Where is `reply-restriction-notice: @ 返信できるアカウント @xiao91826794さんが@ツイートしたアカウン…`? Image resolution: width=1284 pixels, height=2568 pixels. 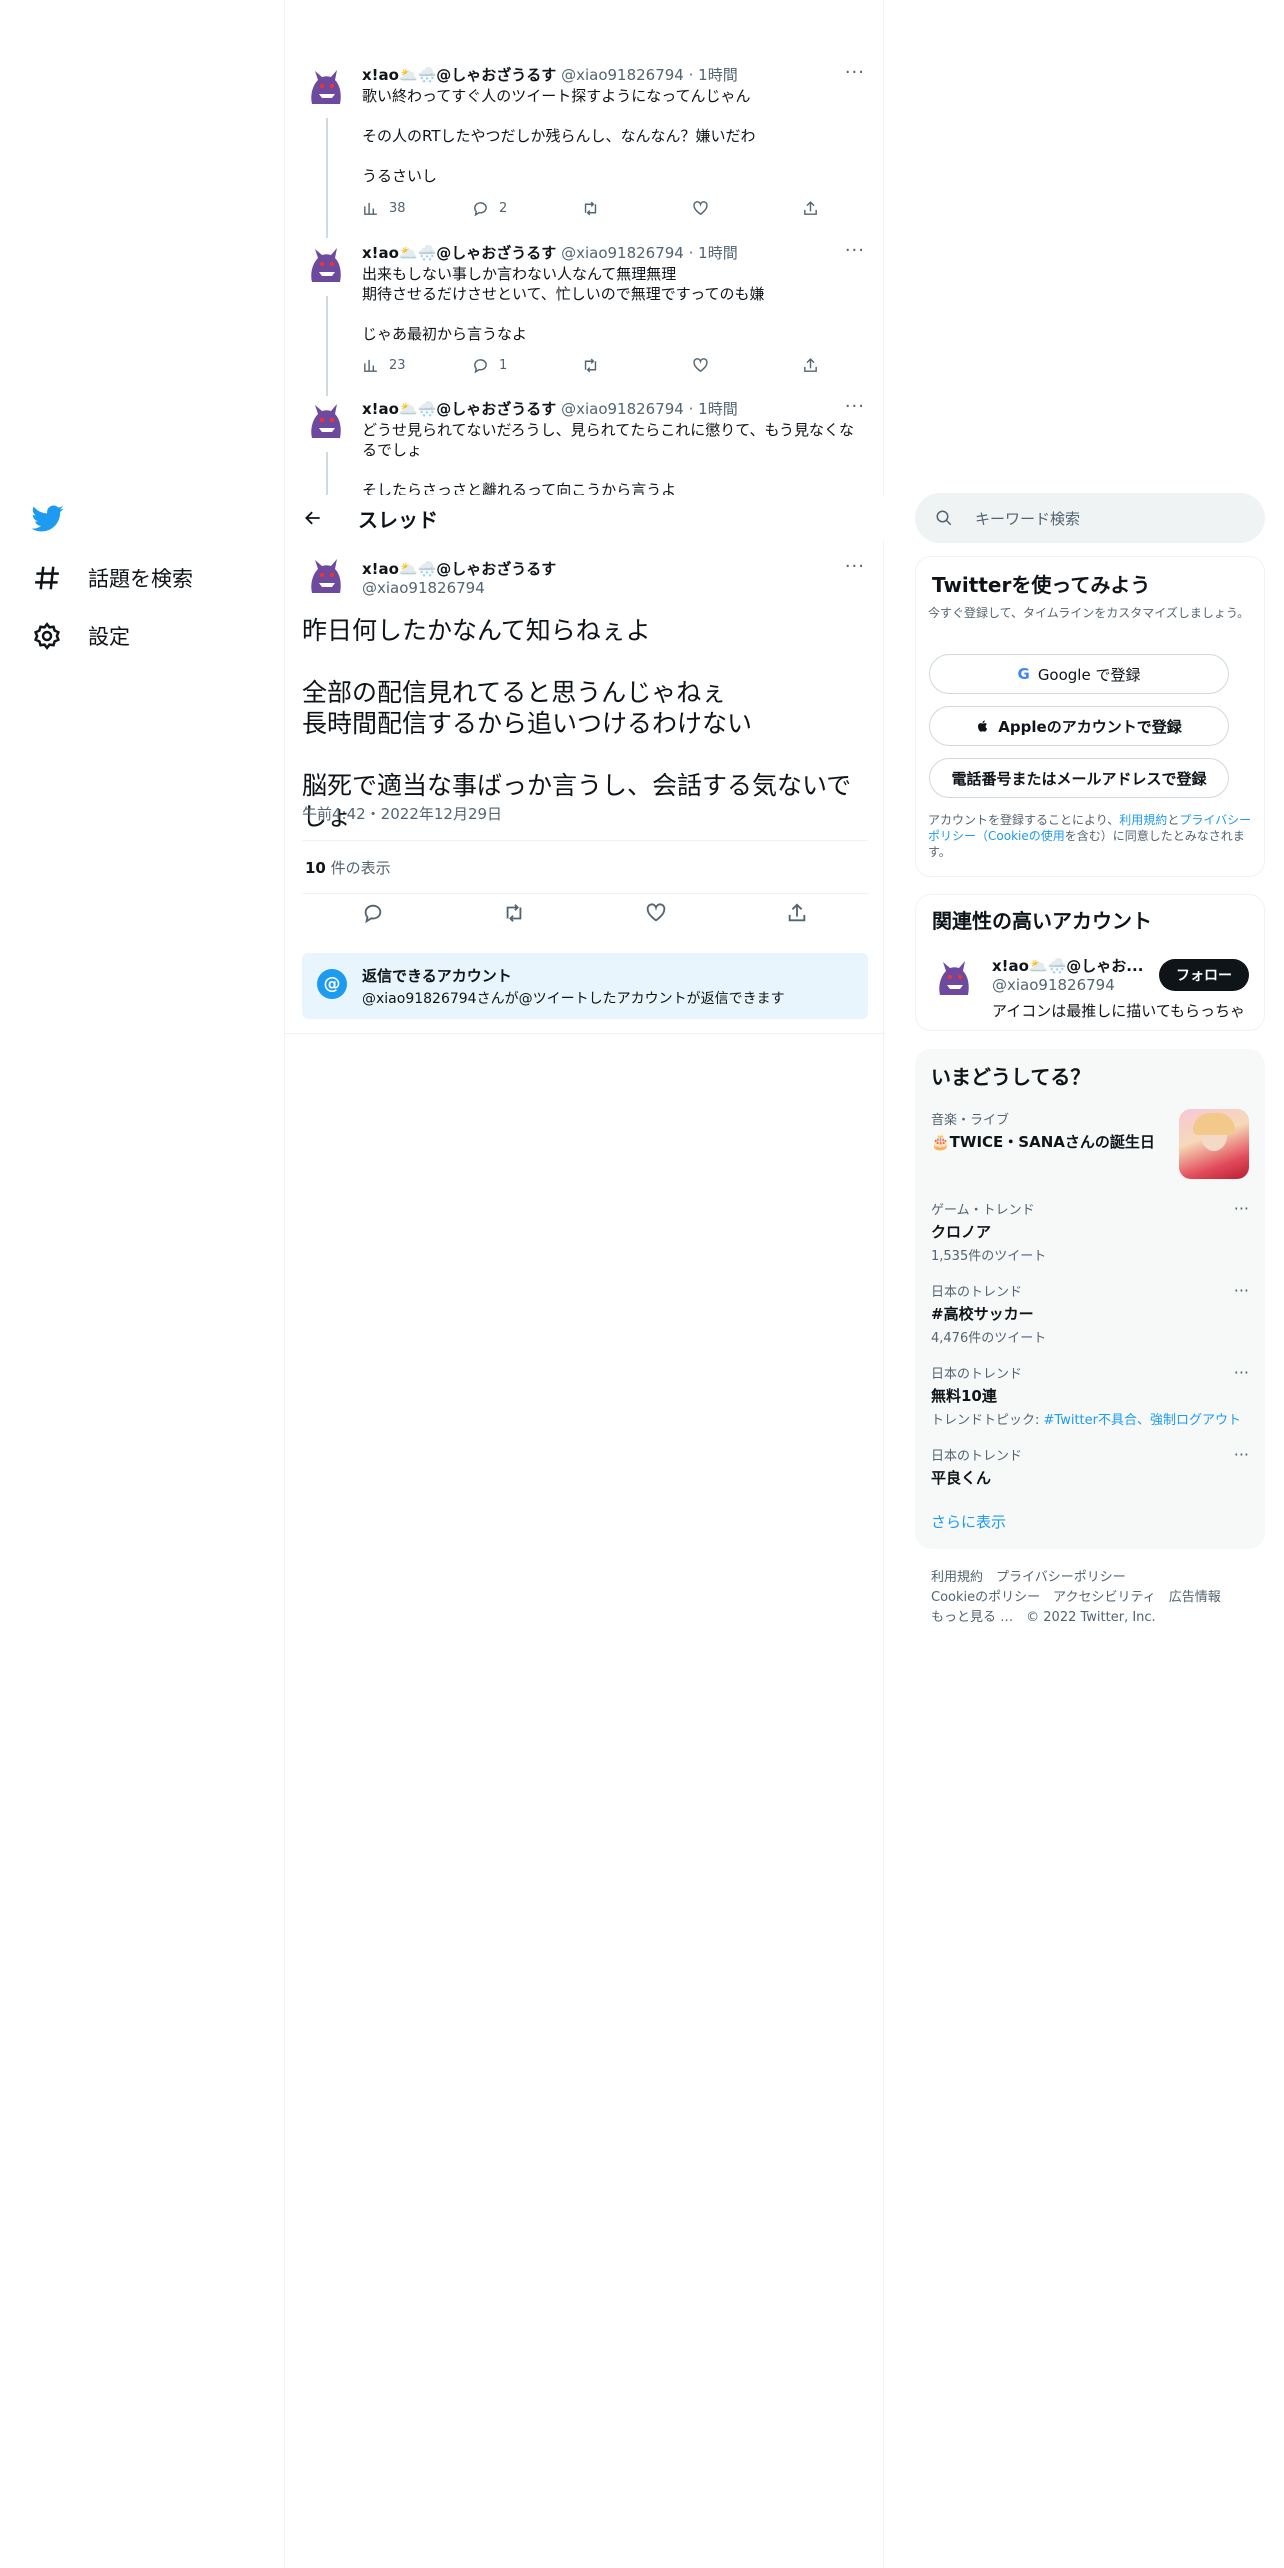
reply-restriction-notice: @ 返信できるアカウント @xiao91826794さんが@ツイートしたアカウン… is located at coordinates (585, 986).